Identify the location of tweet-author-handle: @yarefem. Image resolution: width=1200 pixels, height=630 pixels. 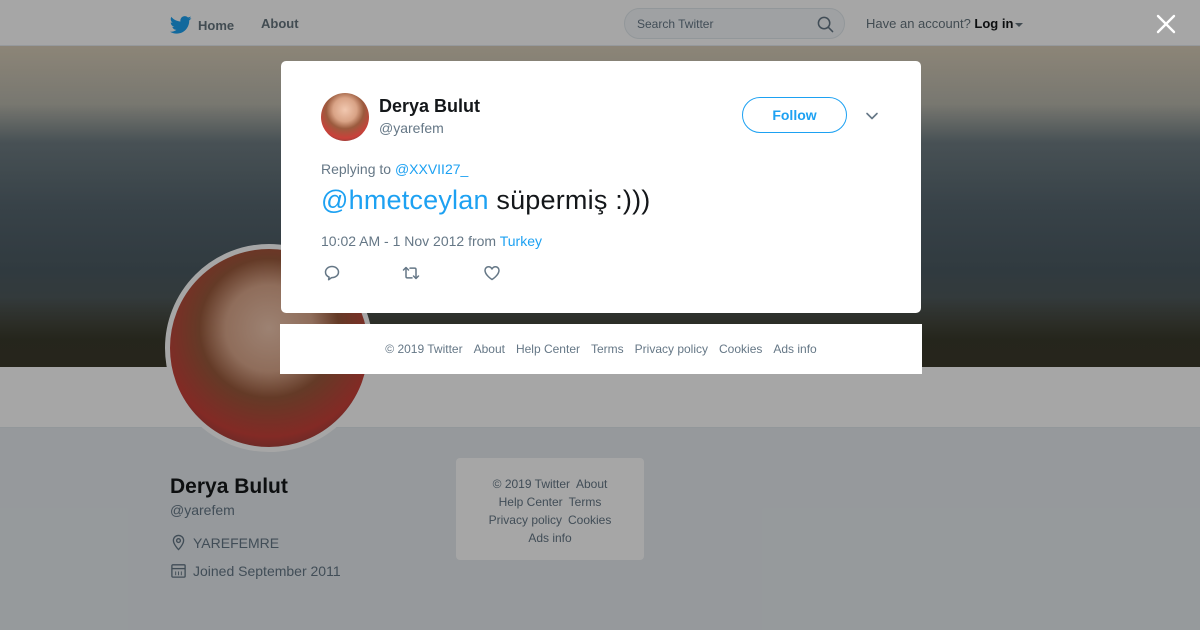
(411, 128).